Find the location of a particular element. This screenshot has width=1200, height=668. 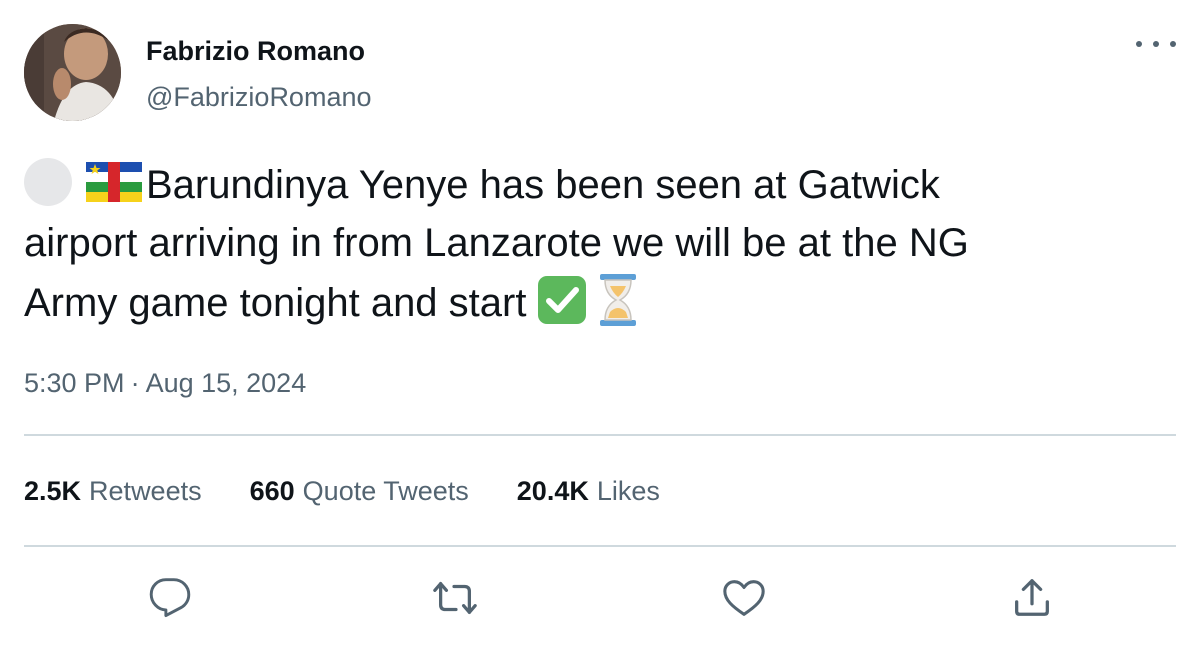

likes-stat: 20.4K Likes is located at coordinates (588, 491).